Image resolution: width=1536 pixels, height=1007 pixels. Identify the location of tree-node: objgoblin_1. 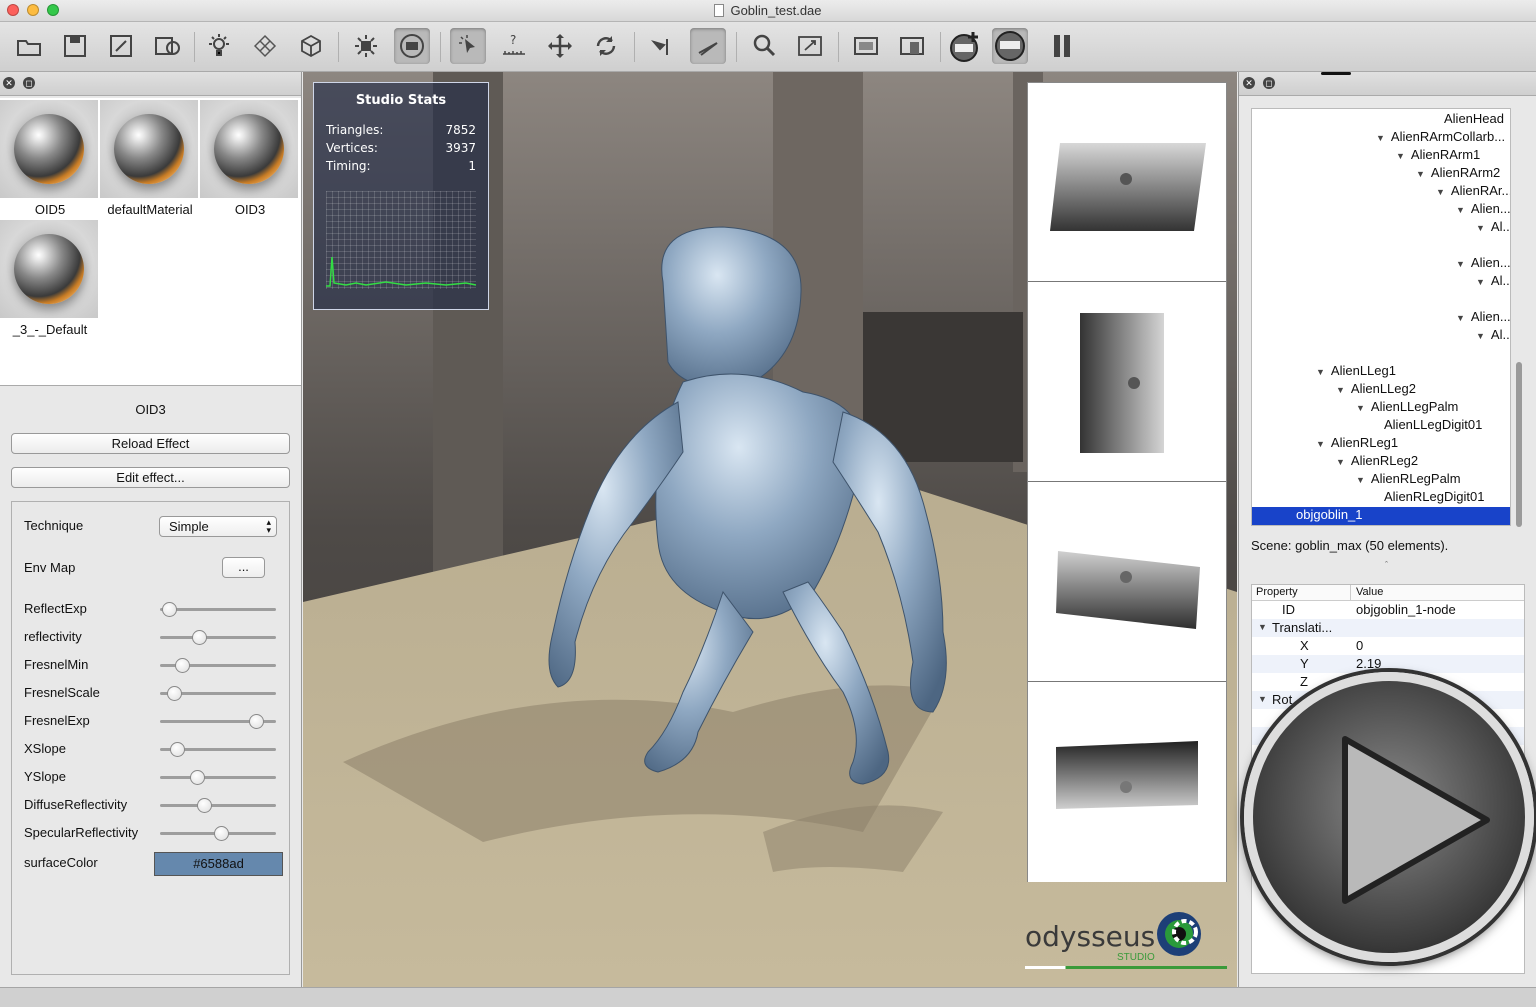
(1381, 516).